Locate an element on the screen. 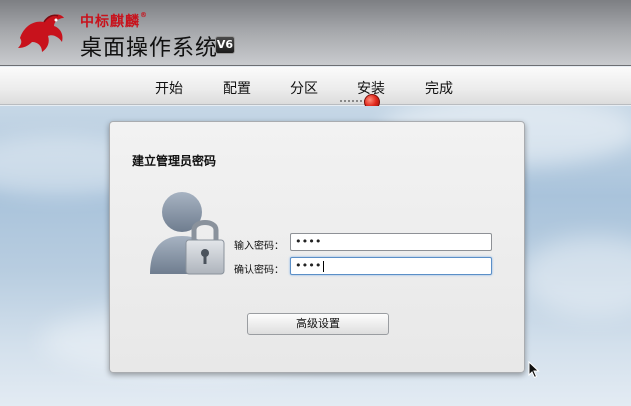  registered-mark: ® is located at coordinates (144, 15).